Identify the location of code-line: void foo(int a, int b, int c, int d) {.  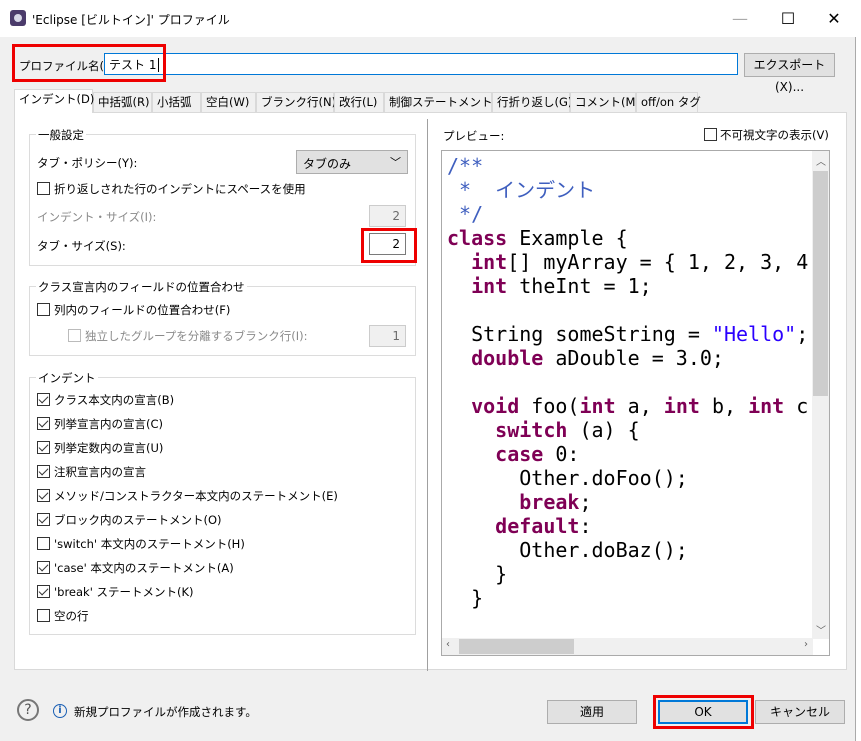
(638, 406).